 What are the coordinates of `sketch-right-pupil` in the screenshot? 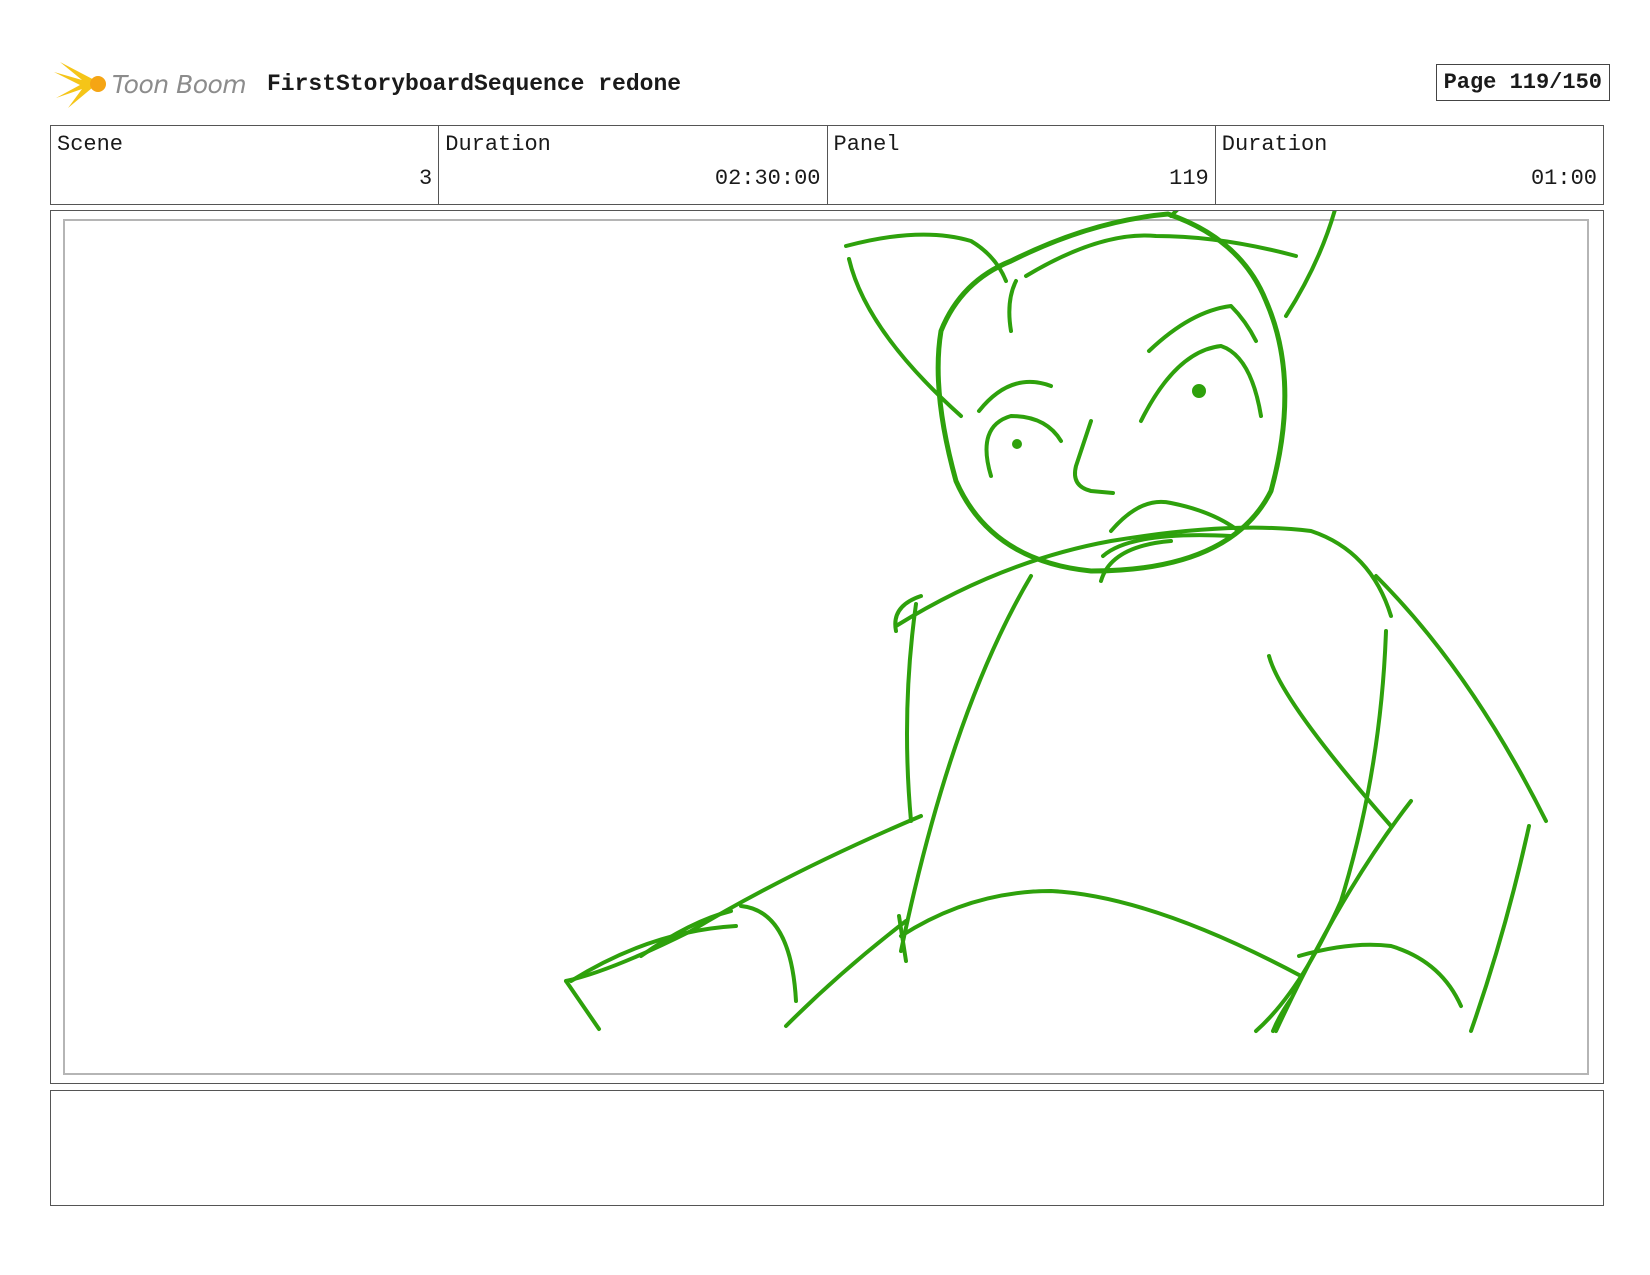 It's located at (1199, 391).